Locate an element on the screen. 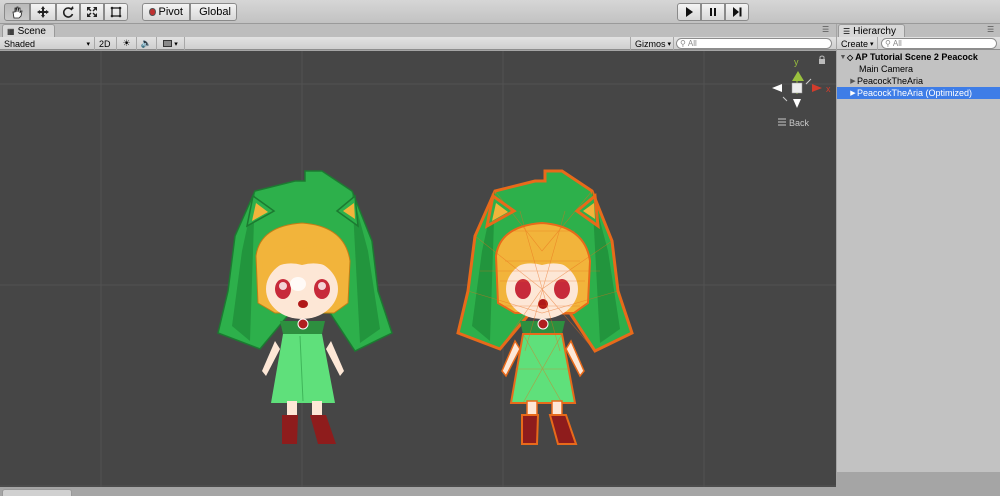  sun-icon: ☀ is located at coordinates (126, 43).